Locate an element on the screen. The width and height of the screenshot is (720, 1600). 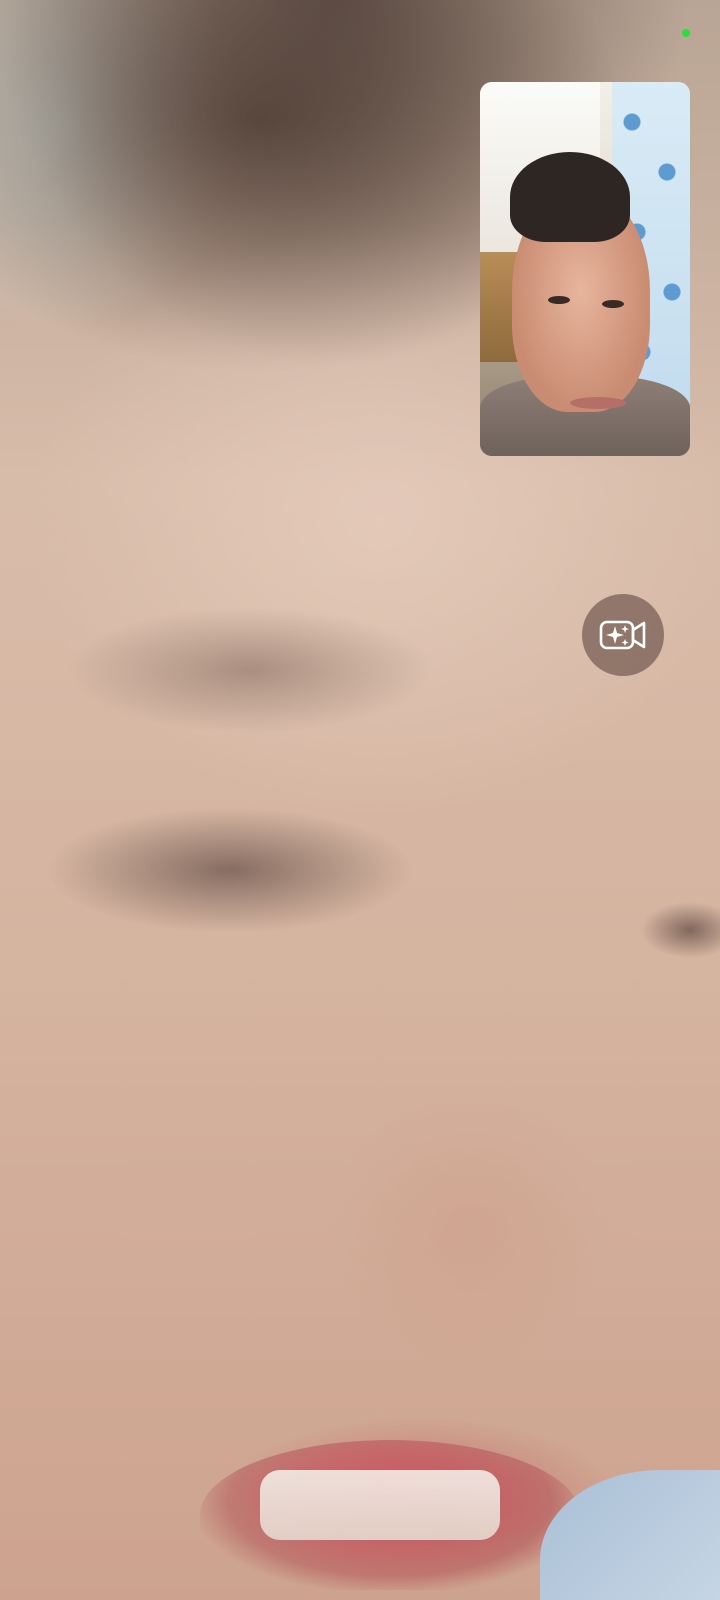
camera-effects-button is located at coordinates (623, 635).